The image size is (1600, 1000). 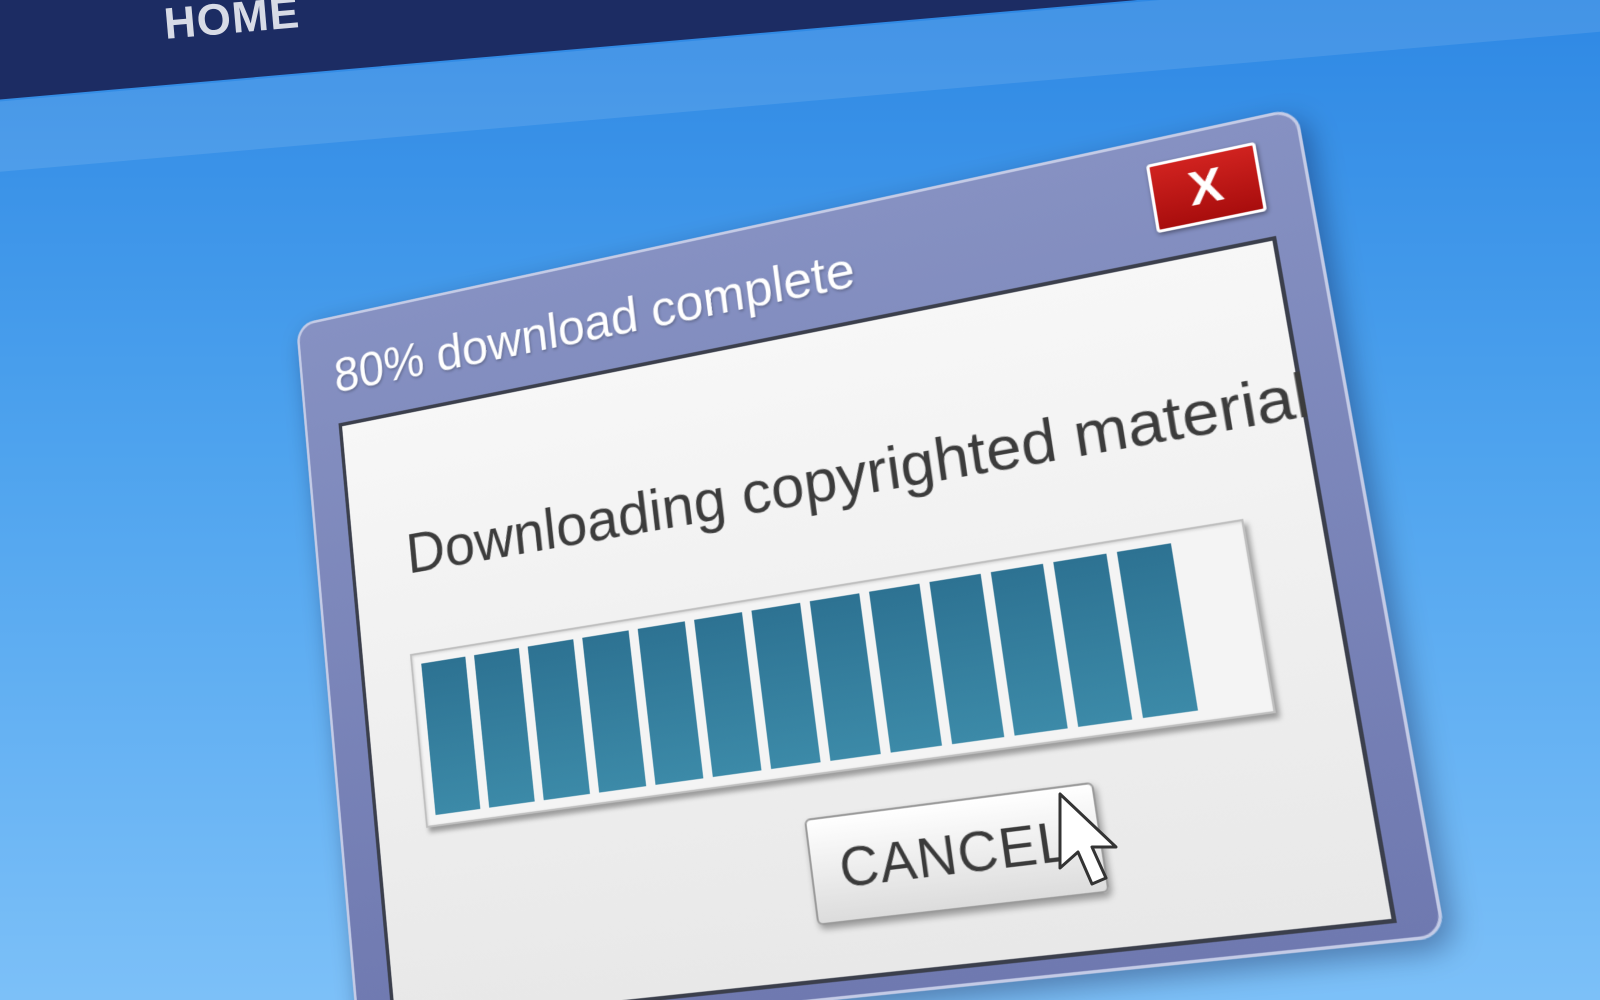 I want to click on close-button: X, so click(x=1206, y=187).